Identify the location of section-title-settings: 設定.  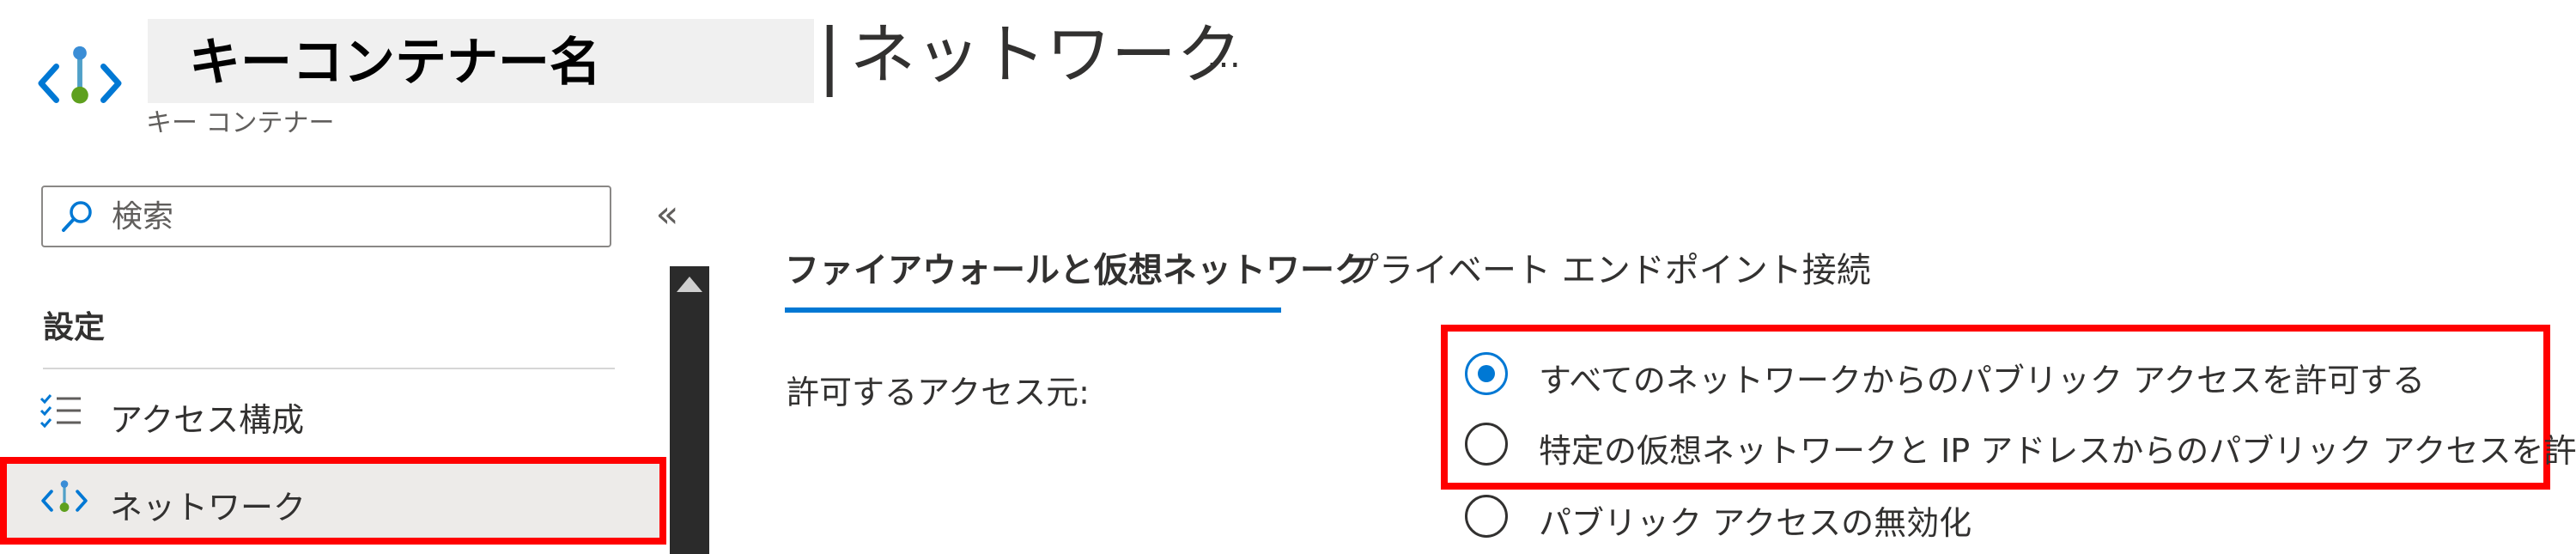
(74, 327).